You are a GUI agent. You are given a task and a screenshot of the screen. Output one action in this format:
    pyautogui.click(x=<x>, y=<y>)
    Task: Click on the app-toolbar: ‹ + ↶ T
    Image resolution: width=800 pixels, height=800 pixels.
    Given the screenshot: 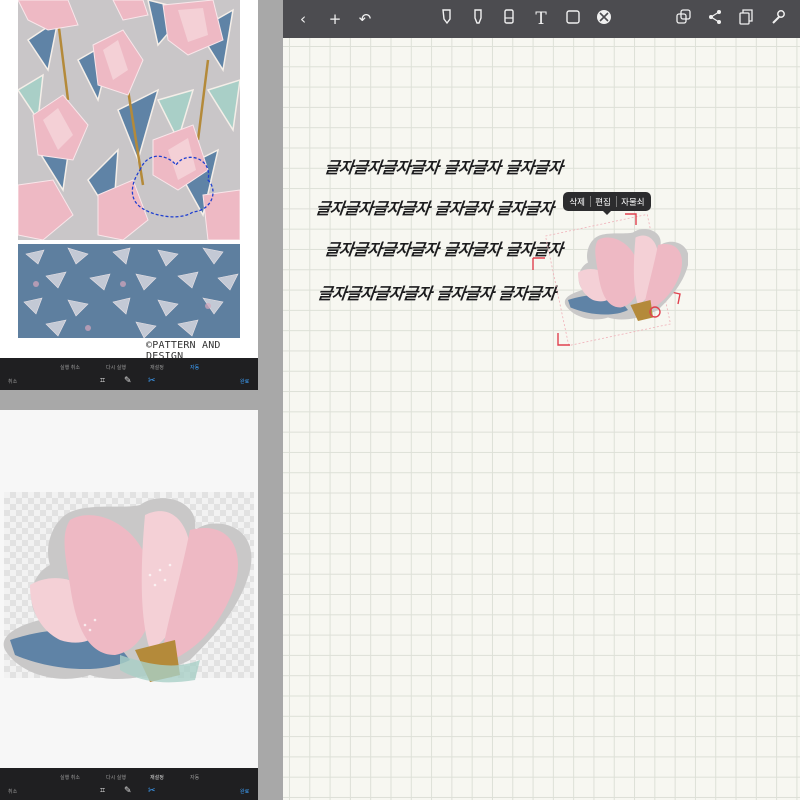 What is the action you would take?
    pyautogui.click(x=541, y=19)
    